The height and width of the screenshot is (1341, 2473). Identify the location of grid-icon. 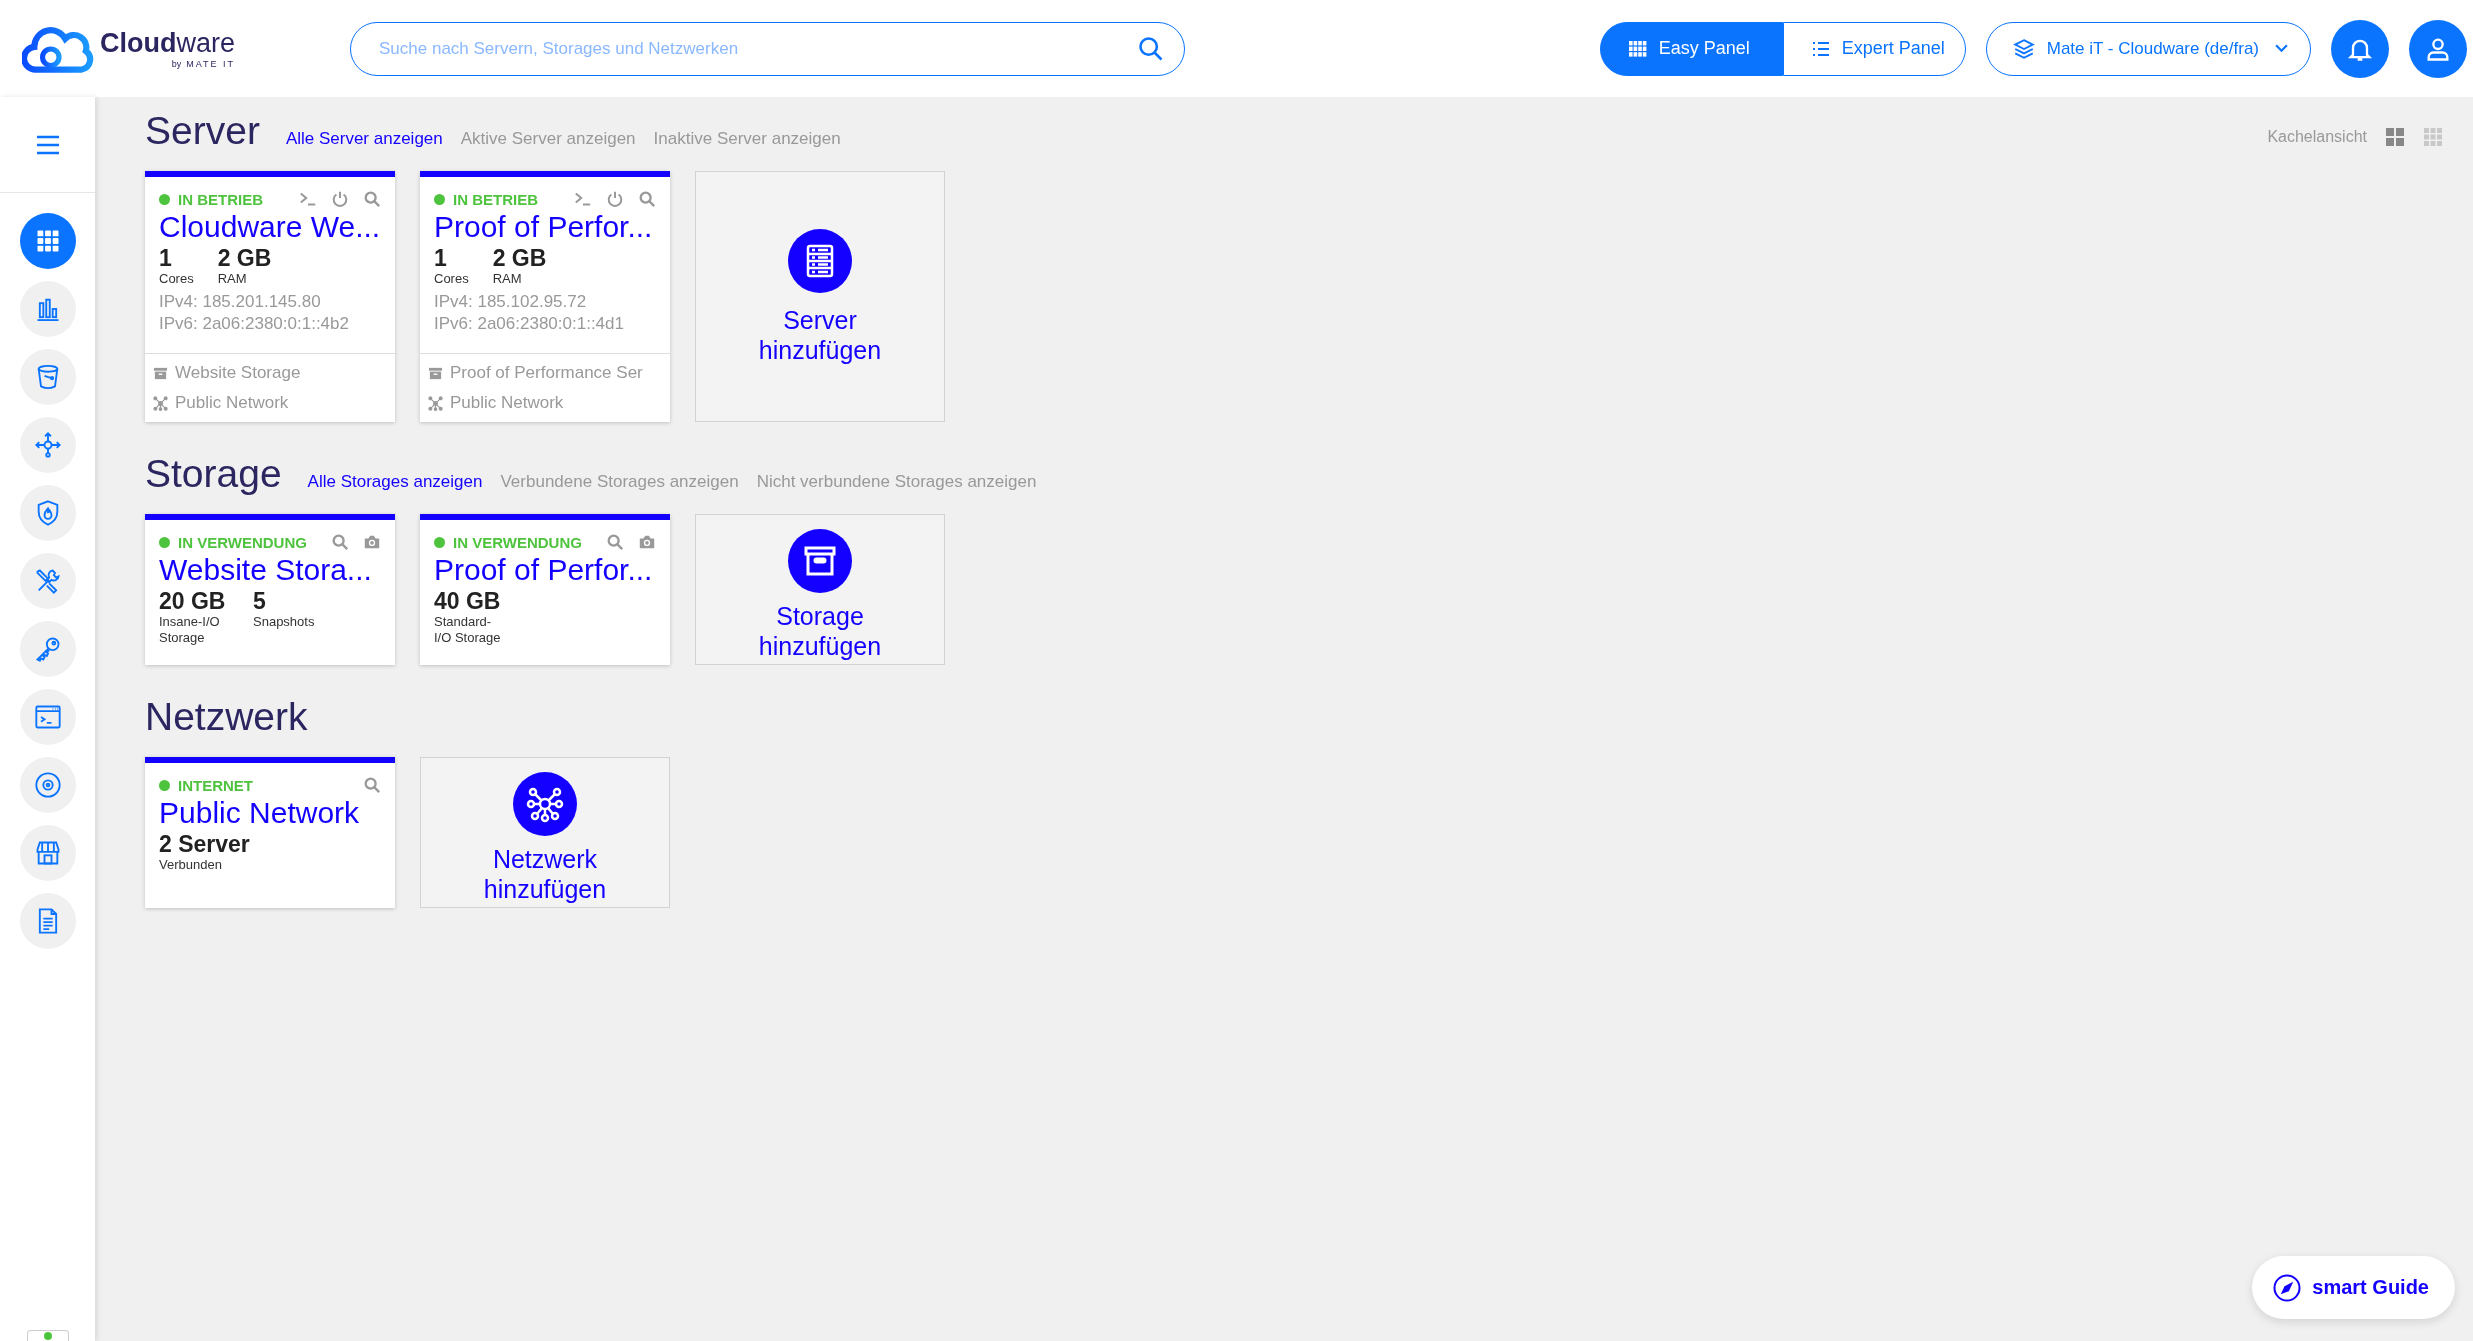
(1637, 48).